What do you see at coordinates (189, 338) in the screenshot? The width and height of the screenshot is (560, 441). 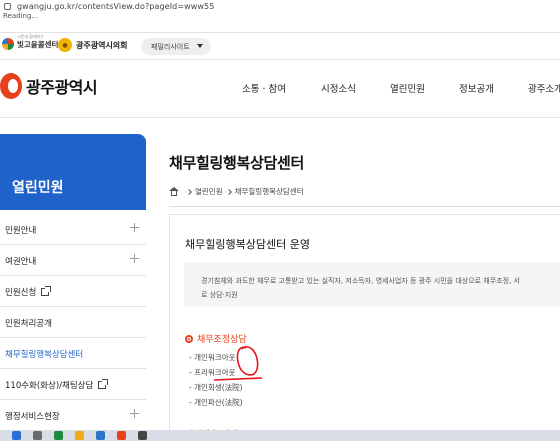 I see `bullet-circle-icon` at bounding box center [189, 338].